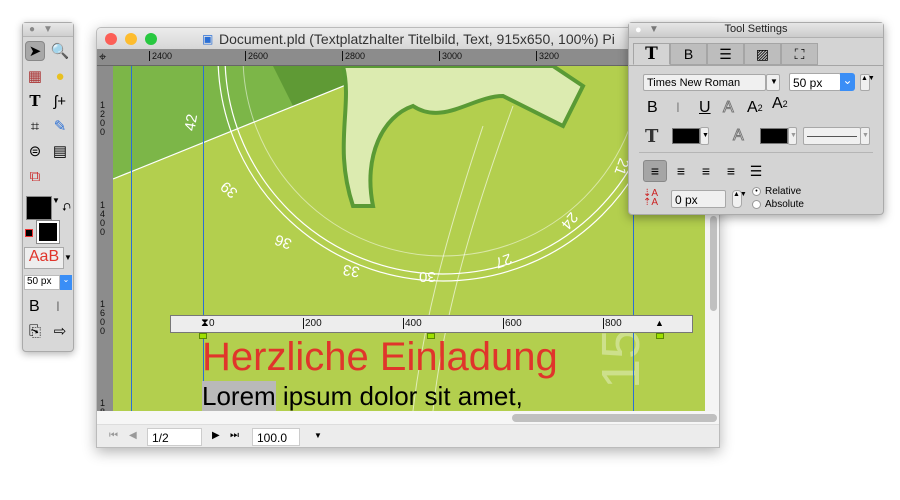 This screenshot has height=500, width=900. What do you see at coordinates (762, 54) in the screenshot?
I see `tab-image: ▨` at bounding box center [762, 54].